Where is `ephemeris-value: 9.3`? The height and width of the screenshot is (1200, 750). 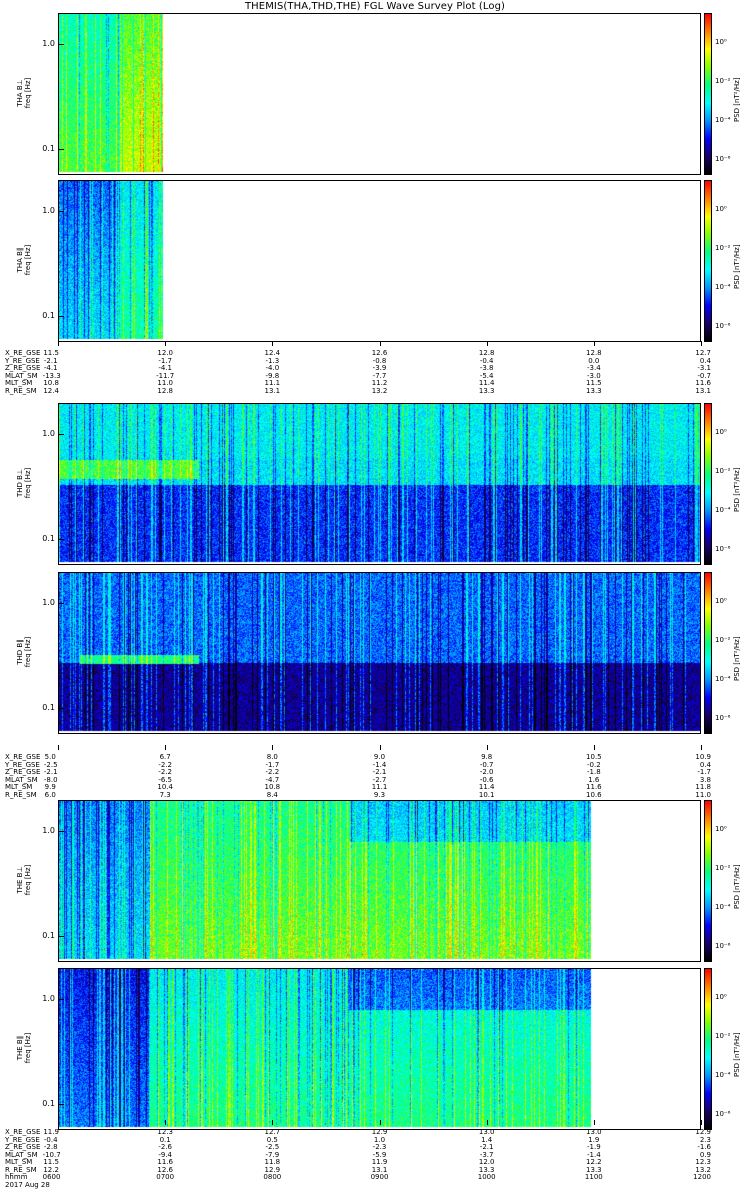
ephemeris-value: 9.3 is located at coordinates (379, 794).